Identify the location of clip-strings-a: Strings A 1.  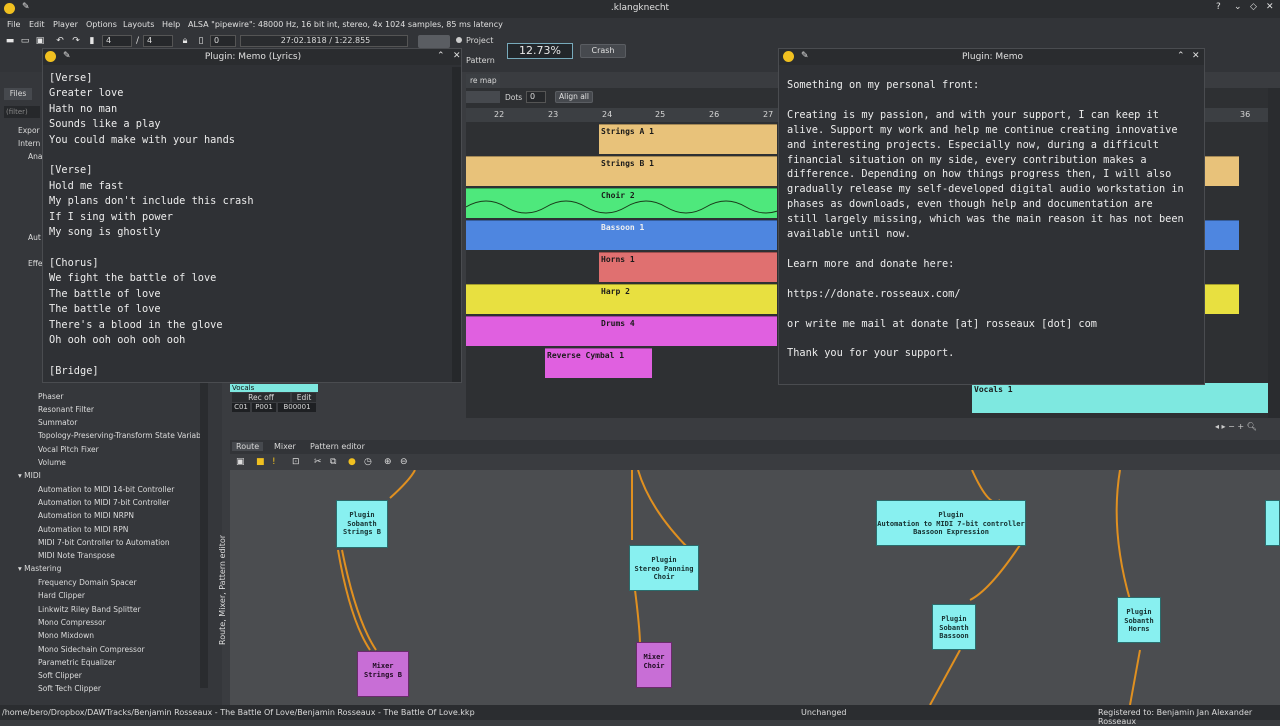
(688, 139).